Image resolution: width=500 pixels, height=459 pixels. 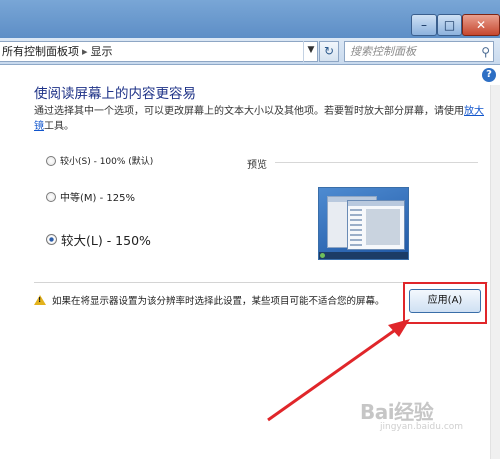 I want to click on maximize-icon: □, so click(x=449, y=25).